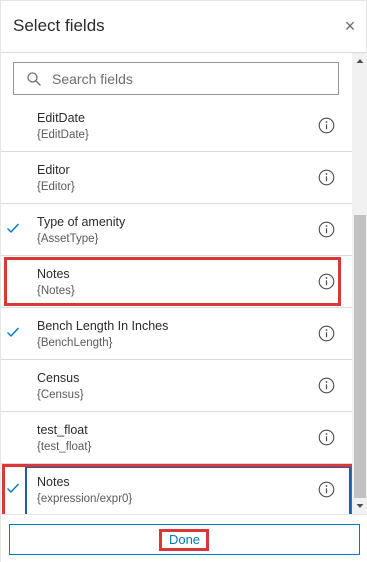 The image size is (367, 562). I want to click on field-name: {test_float}, so click(64, 447).